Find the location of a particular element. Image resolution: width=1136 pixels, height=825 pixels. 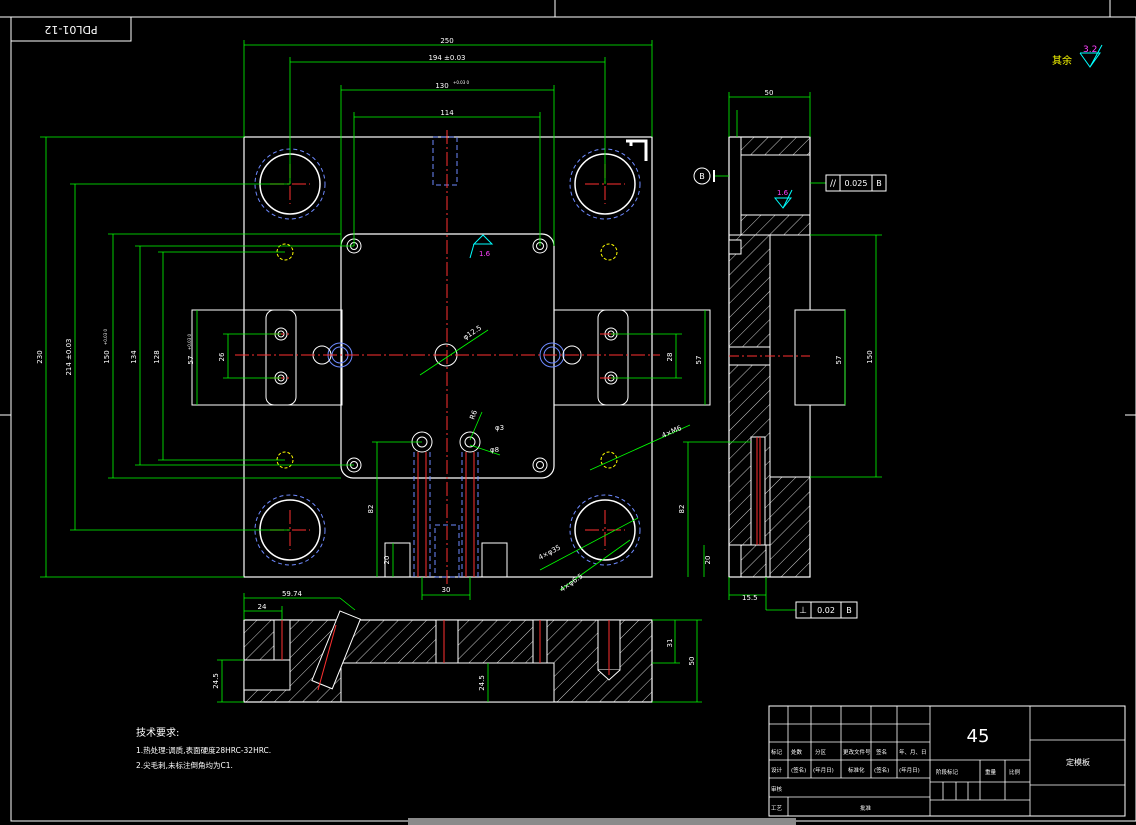

parallelism-value: 0.025 is located at coordinates (856, 183).